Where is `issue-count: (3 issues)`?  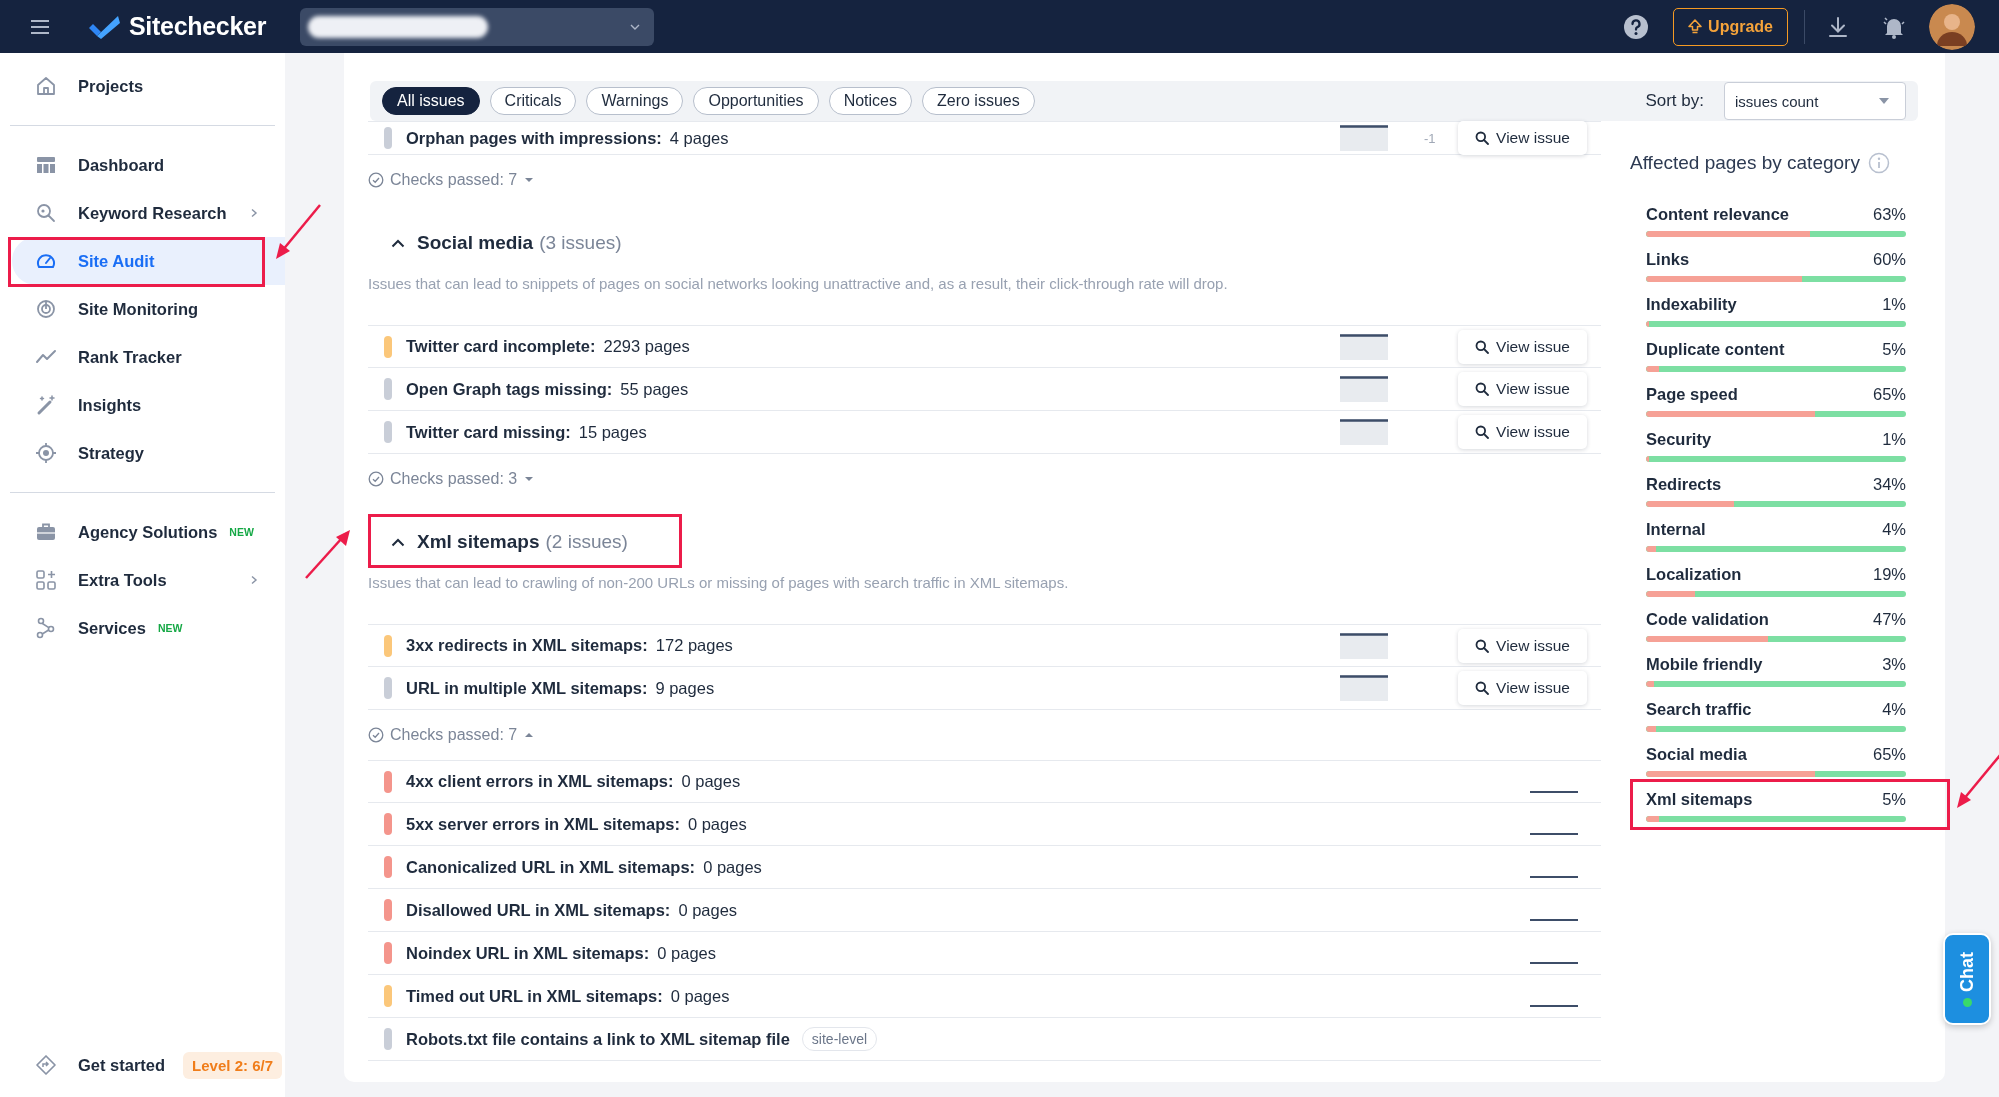
issue-count: (3 issues) is located at coordinates (580, 243).